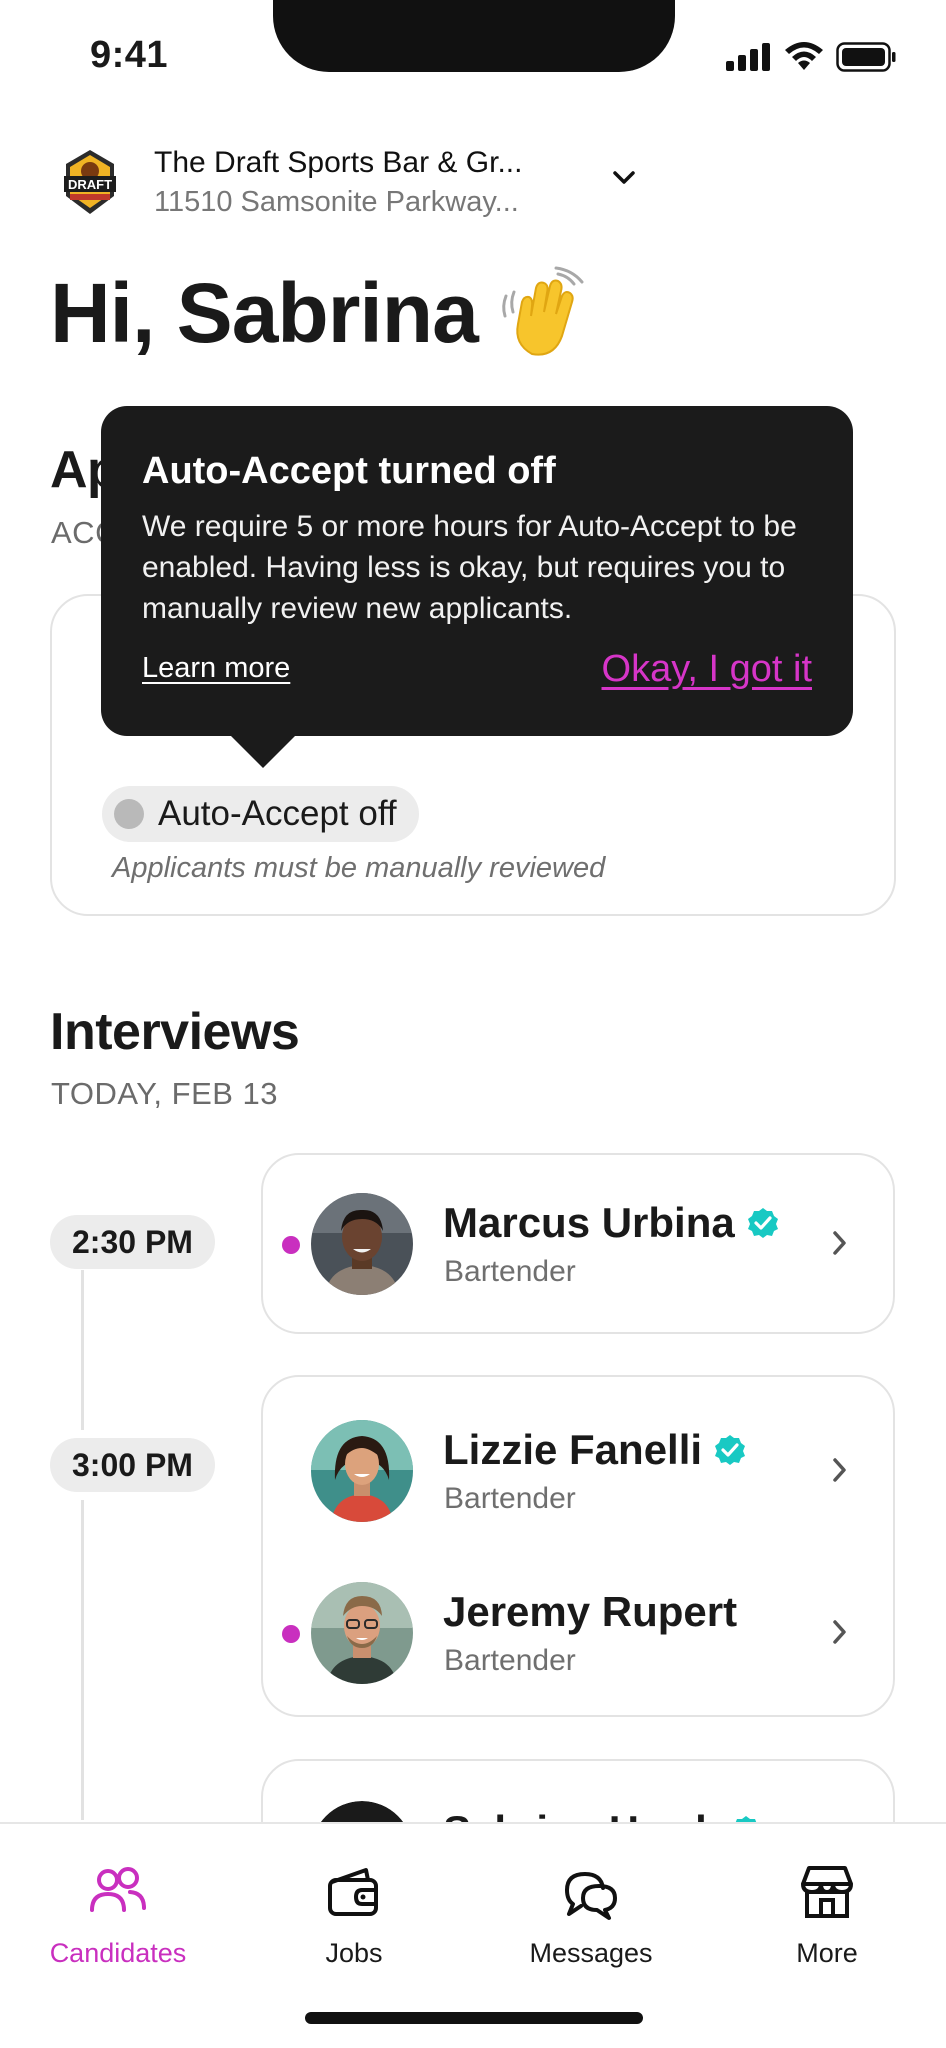 This screenshot has width=946, height=2048. I want to click on candidate-row: Marcus Urbina Bartender, so click(580, 1244).